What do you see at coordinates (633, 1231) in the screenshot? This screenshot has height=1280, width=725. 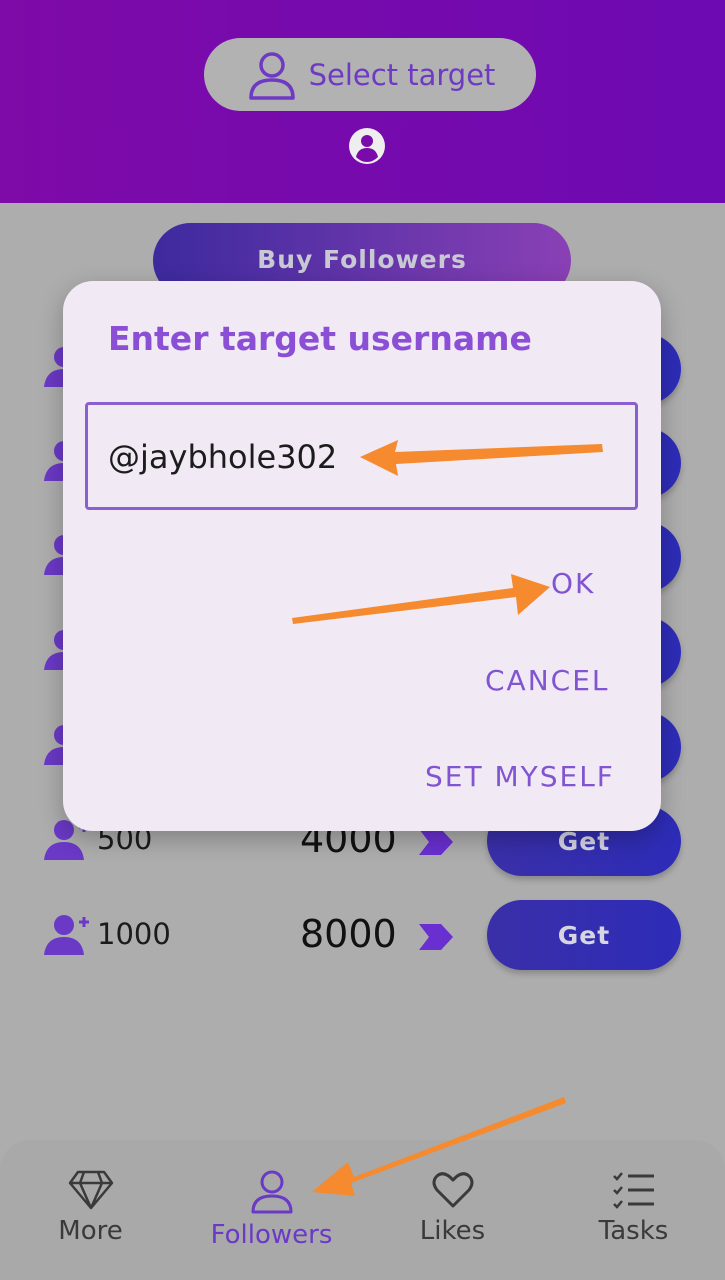 I see `nav-label: Tasks` at bounding box center [633, 1231].